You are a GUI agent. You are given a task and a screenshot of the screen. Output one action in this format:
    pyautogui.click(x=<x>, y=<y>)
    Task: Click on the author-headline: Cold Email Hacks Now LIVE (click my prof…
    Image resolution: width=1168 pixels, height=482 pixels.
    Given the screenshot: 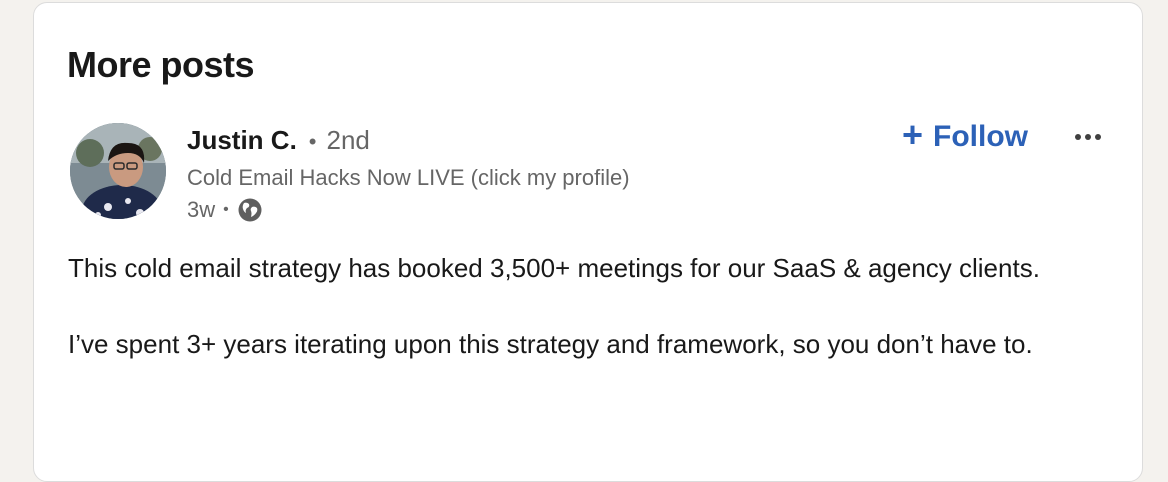 What is the action you would take?
    pyautogui.click(x=408, y=177)
    